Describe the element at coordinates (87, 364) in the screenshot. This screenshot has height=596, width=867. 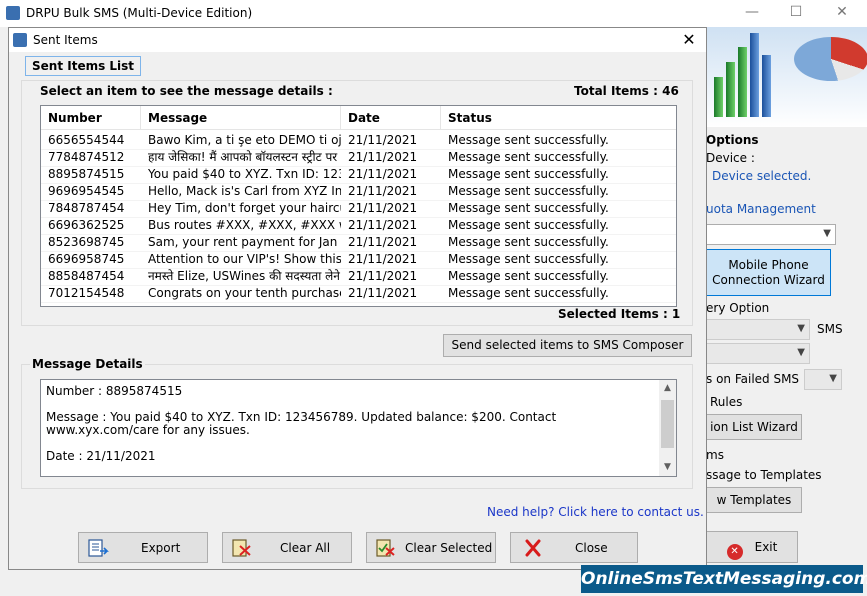
I see `message-details-heading: Message Details` at that location.